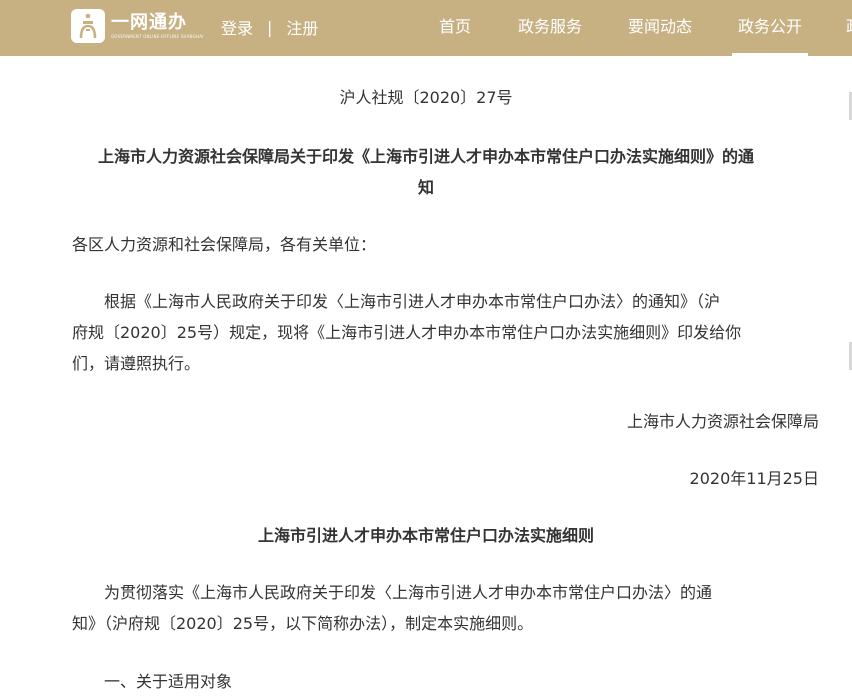  What do you see at coordinates (136, 363) in the screenshot?
I see `body-line-3: 们，请遵照执行。` at bounding box center [136, 363].